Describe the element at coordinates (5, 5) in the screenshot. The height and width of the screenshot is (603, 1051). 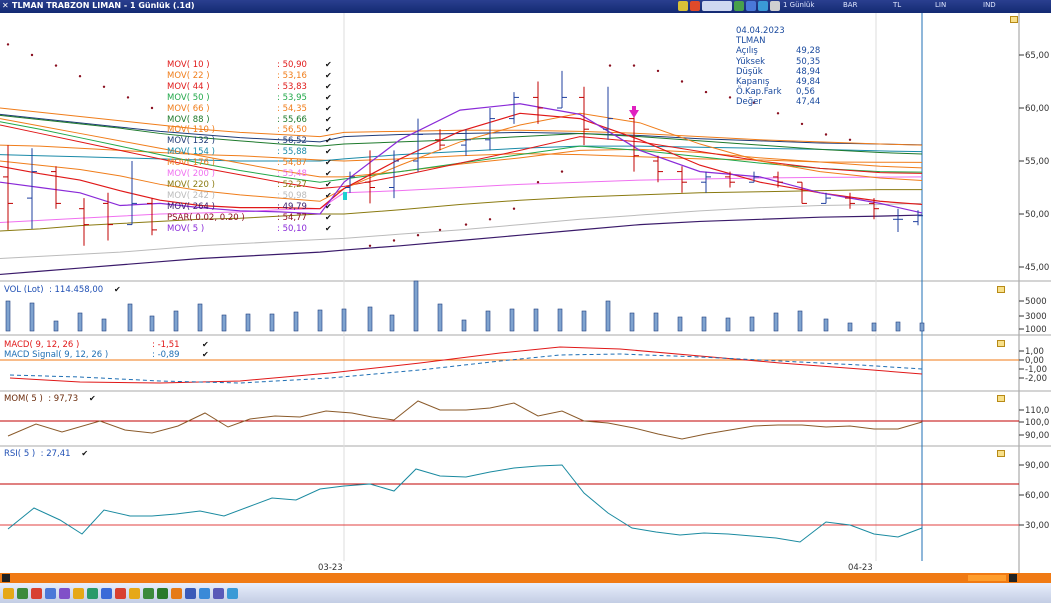
I see `close-icon: ✕` at that location.